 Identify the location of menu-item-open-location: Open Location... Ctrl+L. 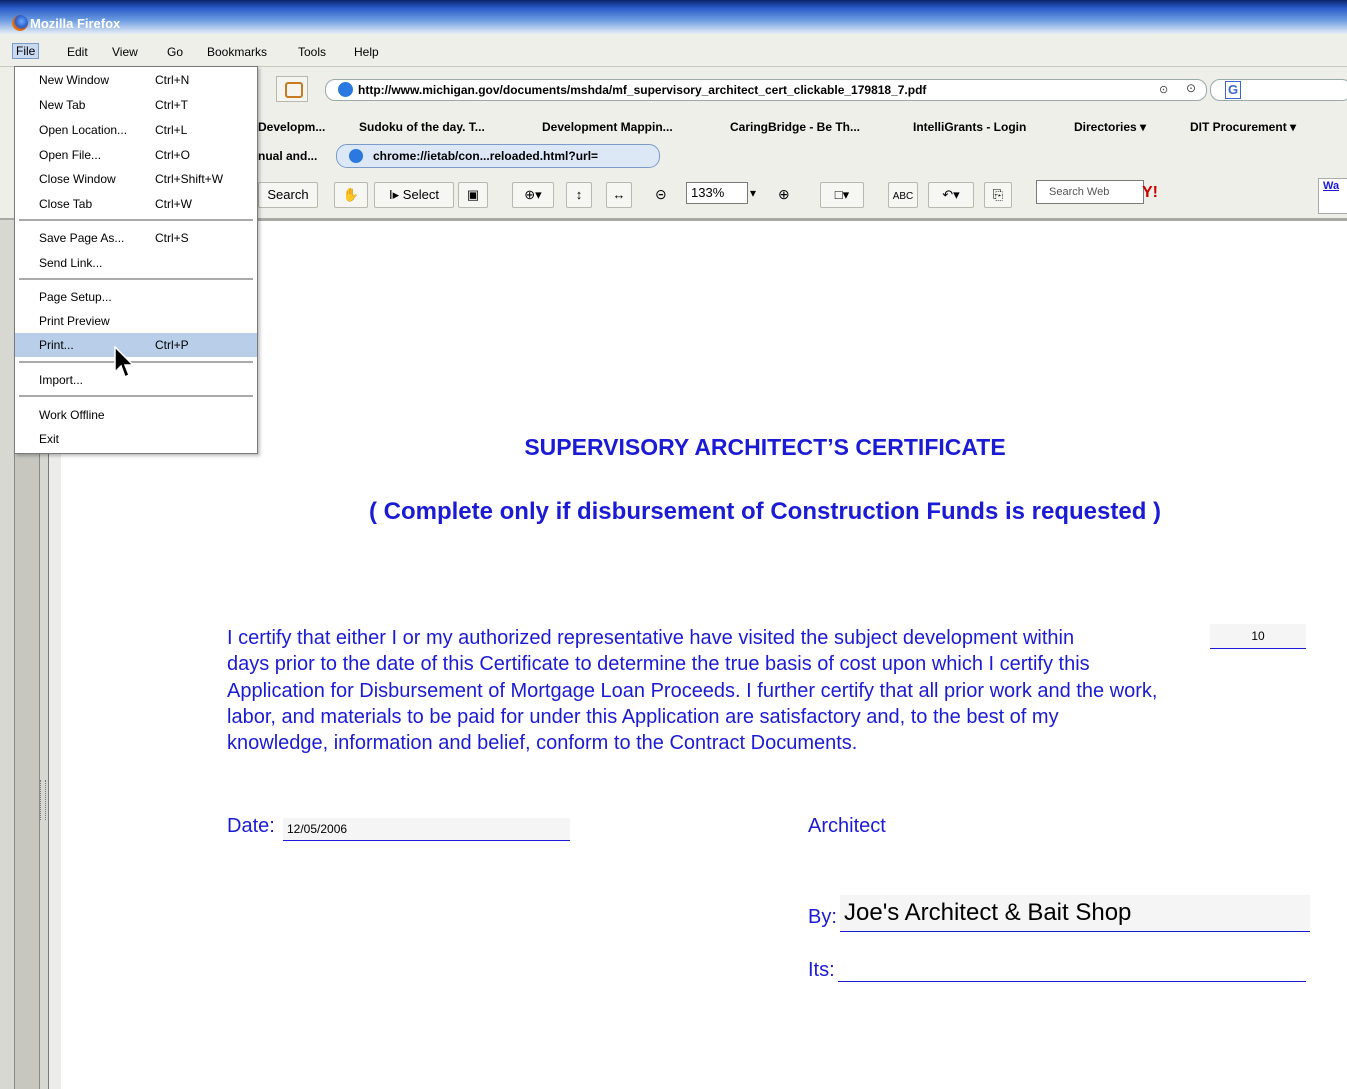
(136, 130).